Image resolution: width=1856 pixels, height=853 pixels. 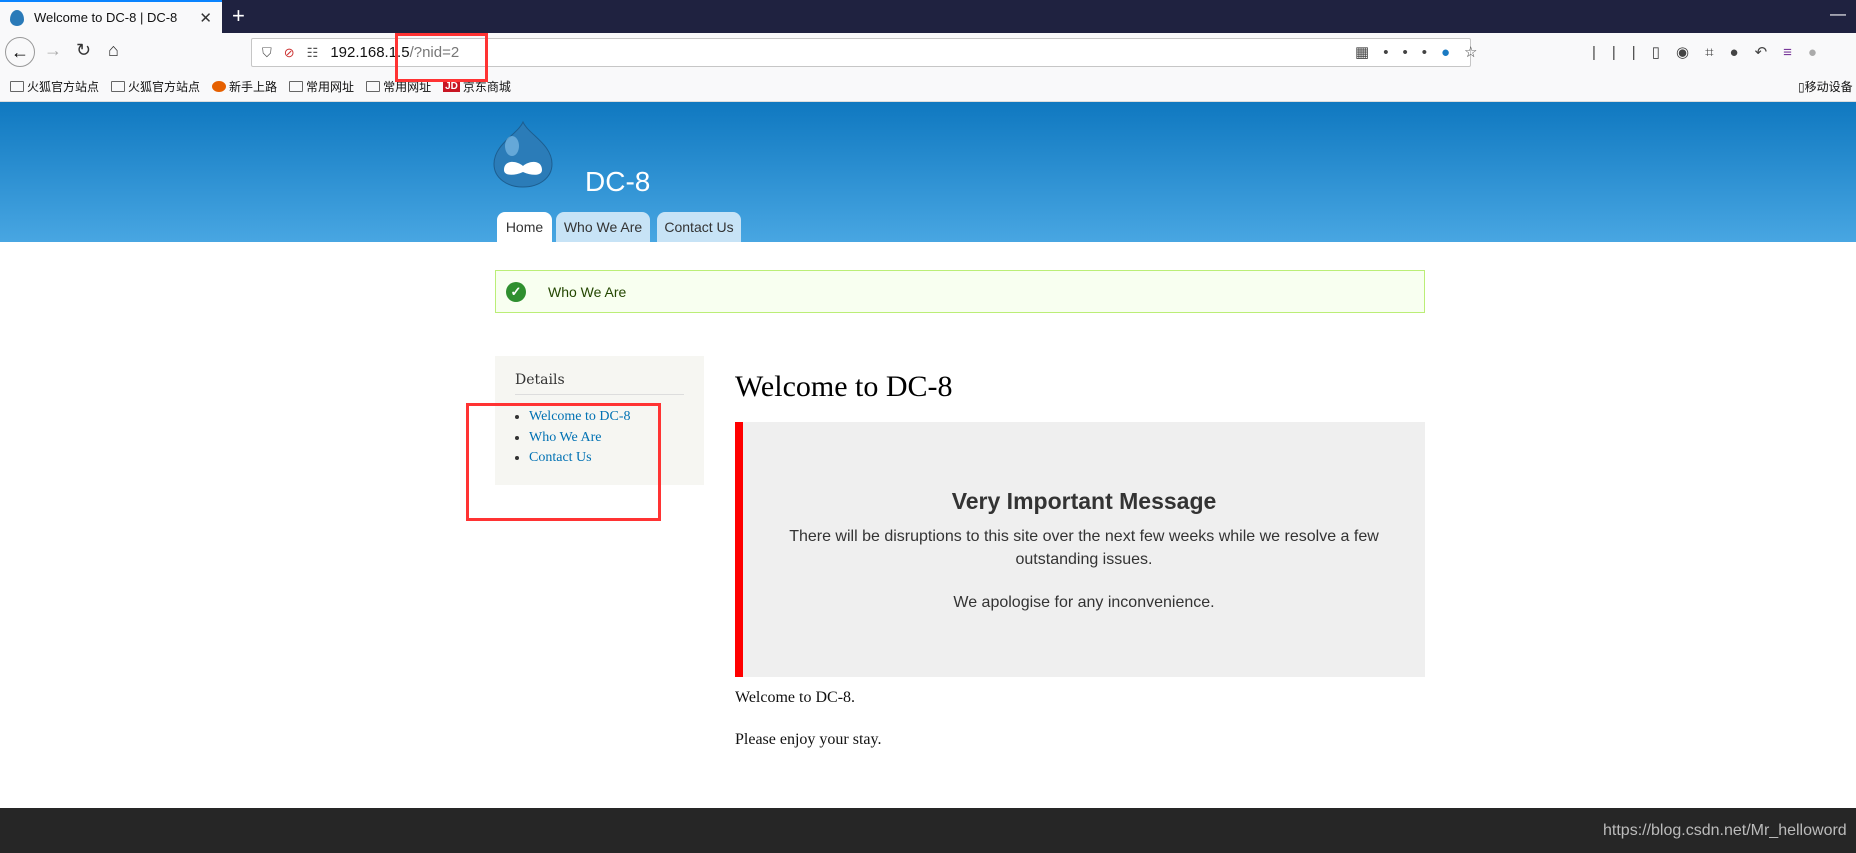 I want to click on home-button: ⌂, so click(x=113, y=50).